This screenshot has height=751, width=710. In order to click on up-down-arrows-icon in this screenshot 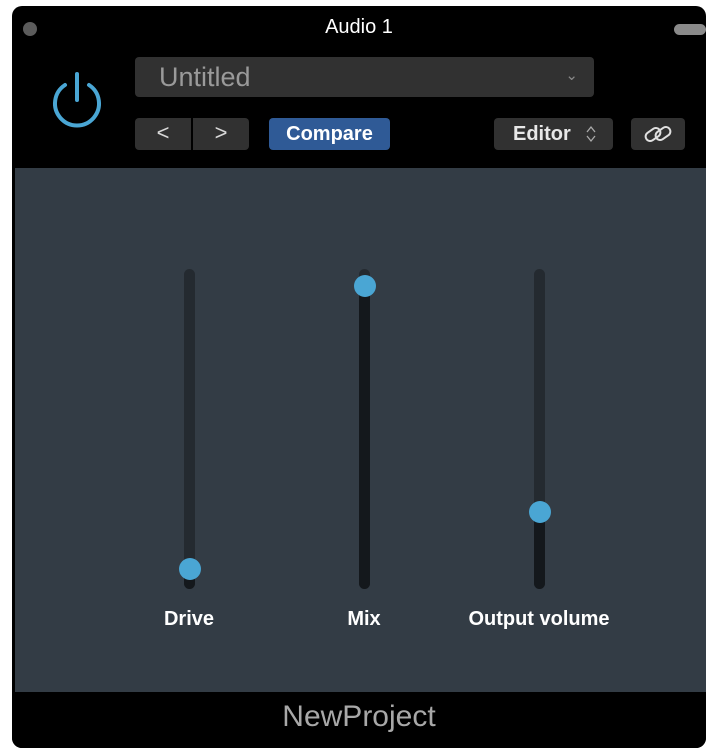, I will do `click(591, 132)`.